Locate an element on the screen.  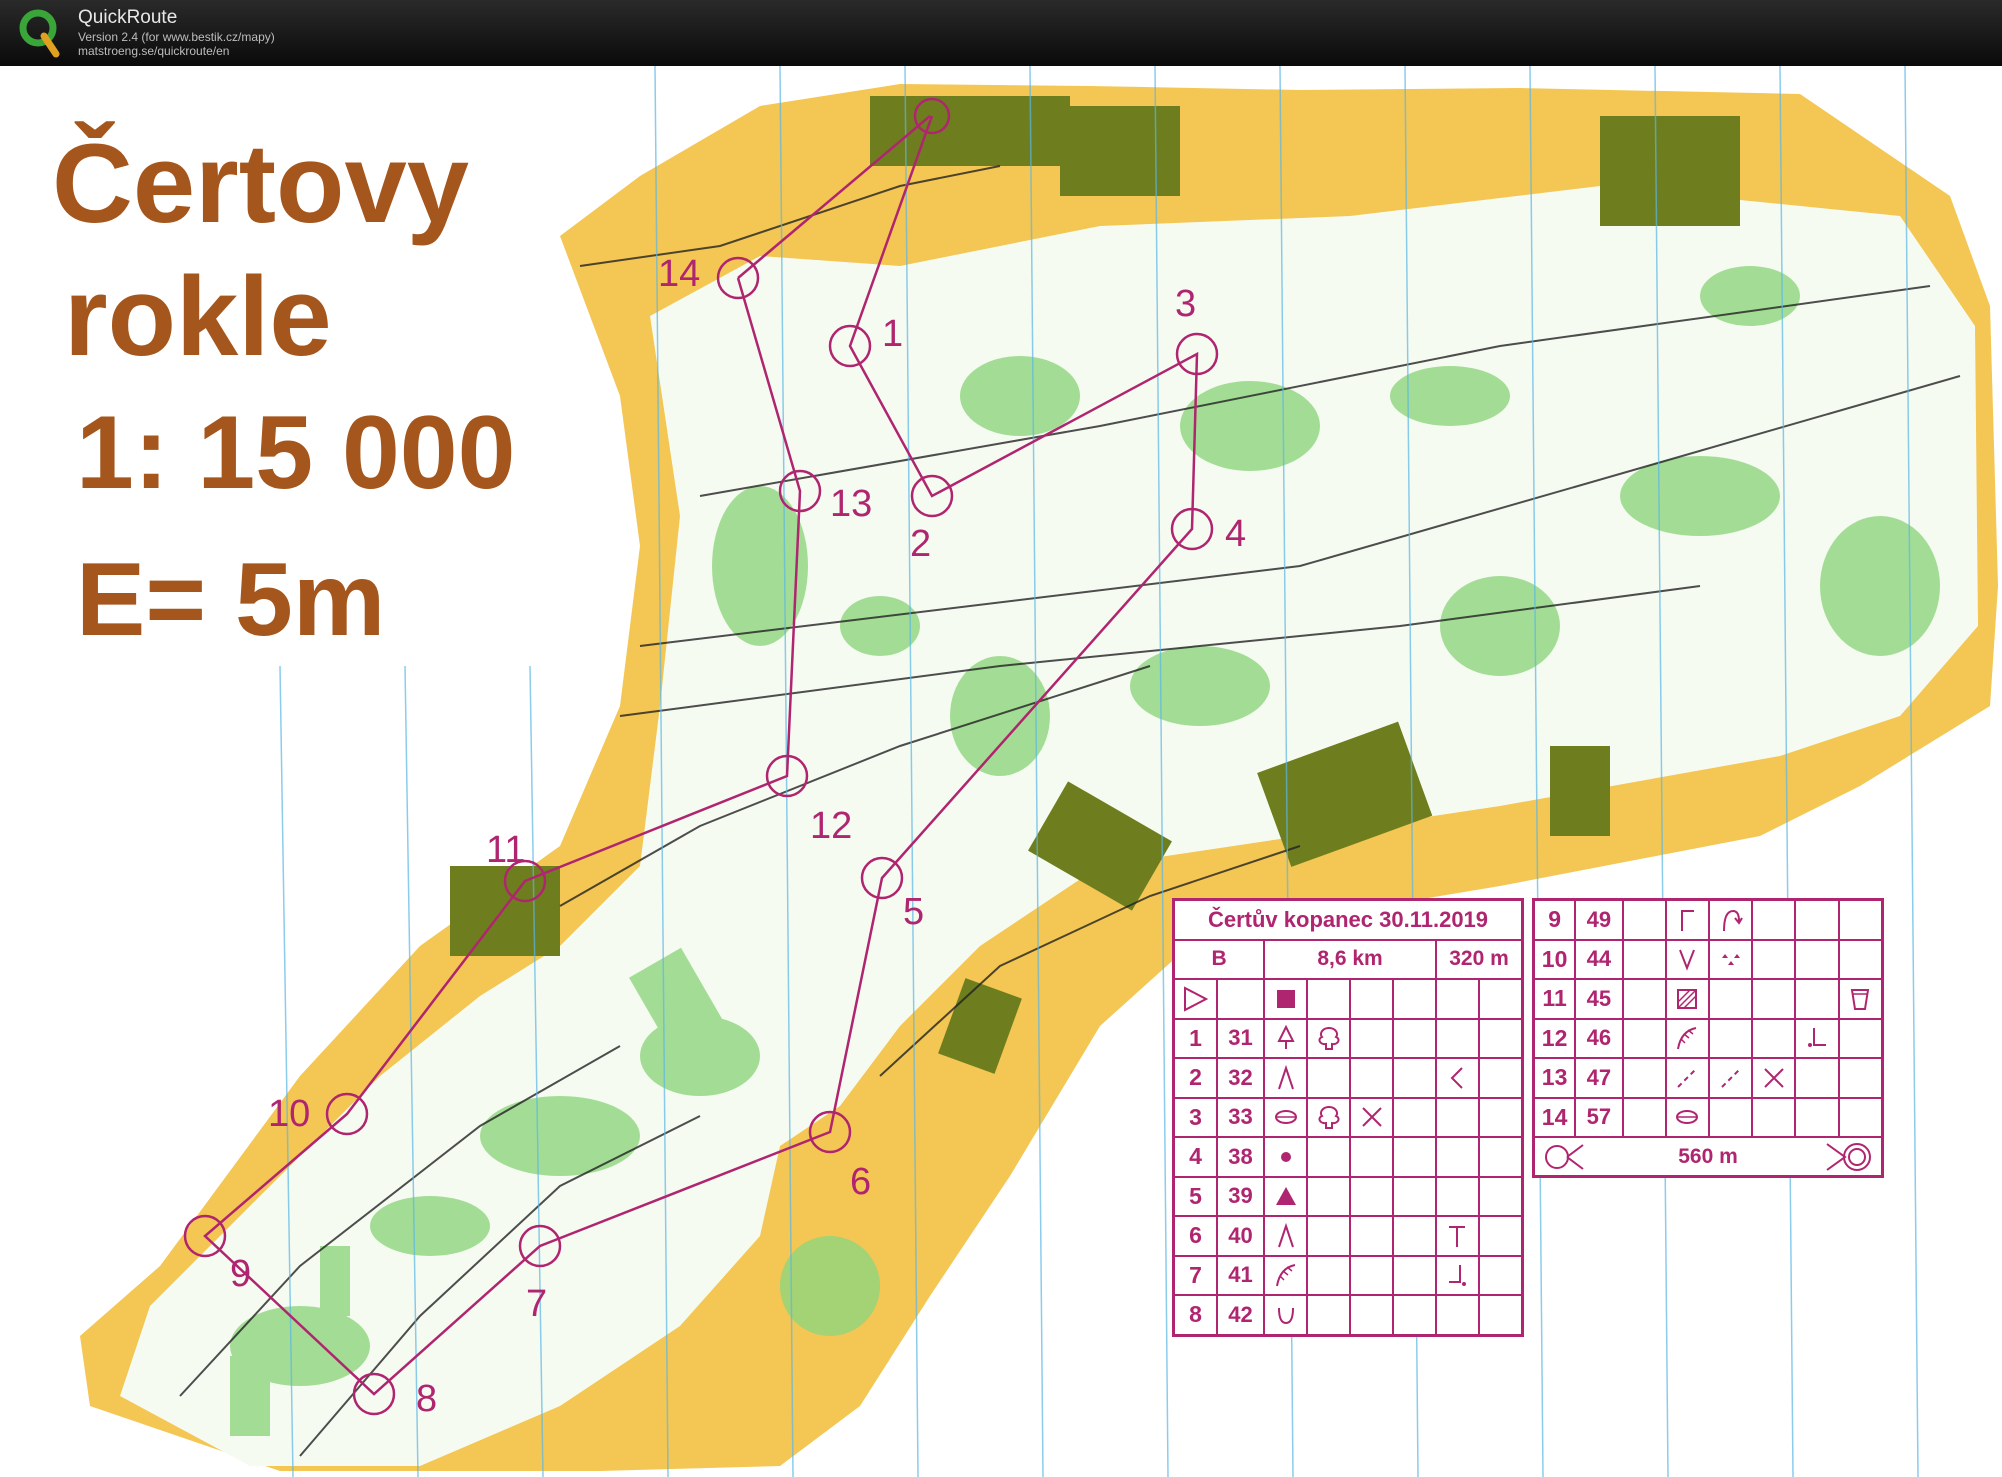
control-code: 33 is located at coordinates (1240, 1117).